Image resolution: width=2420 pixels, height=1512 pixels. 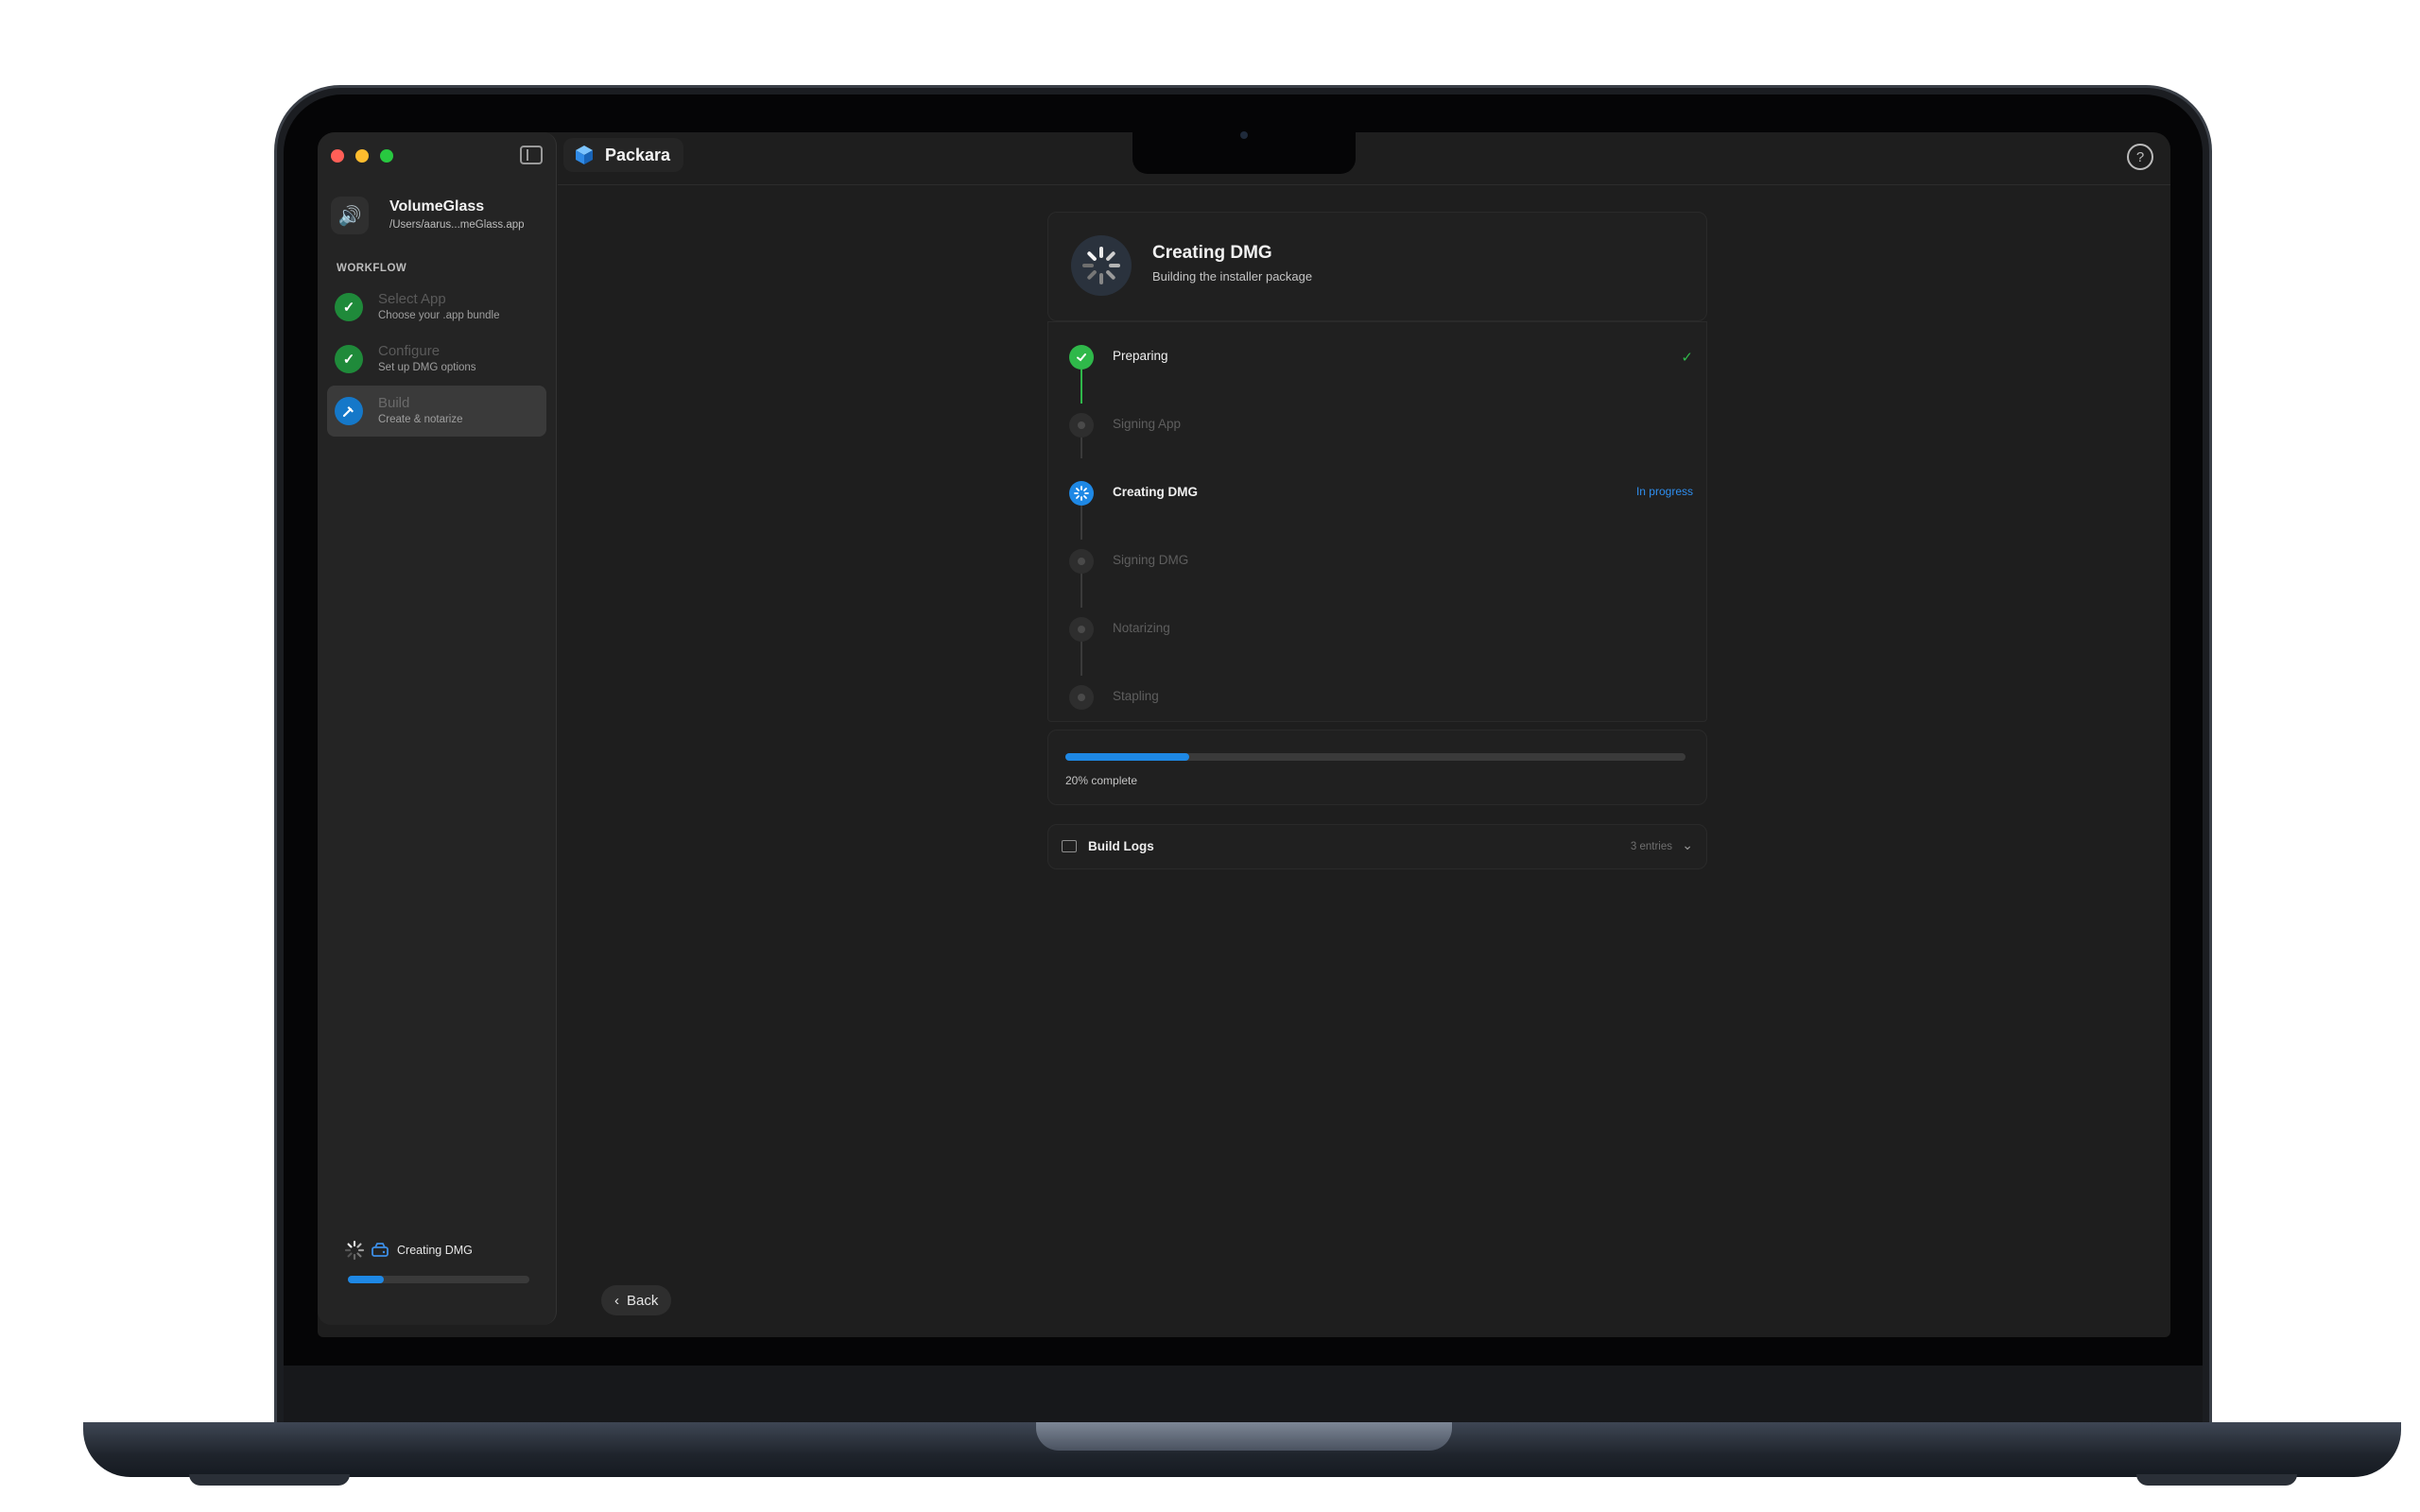 What do you see at coordinates (1651, 846) in the screenshot?
I see `build-logs-count: 3 entries` at bounding box center [1651, 846].